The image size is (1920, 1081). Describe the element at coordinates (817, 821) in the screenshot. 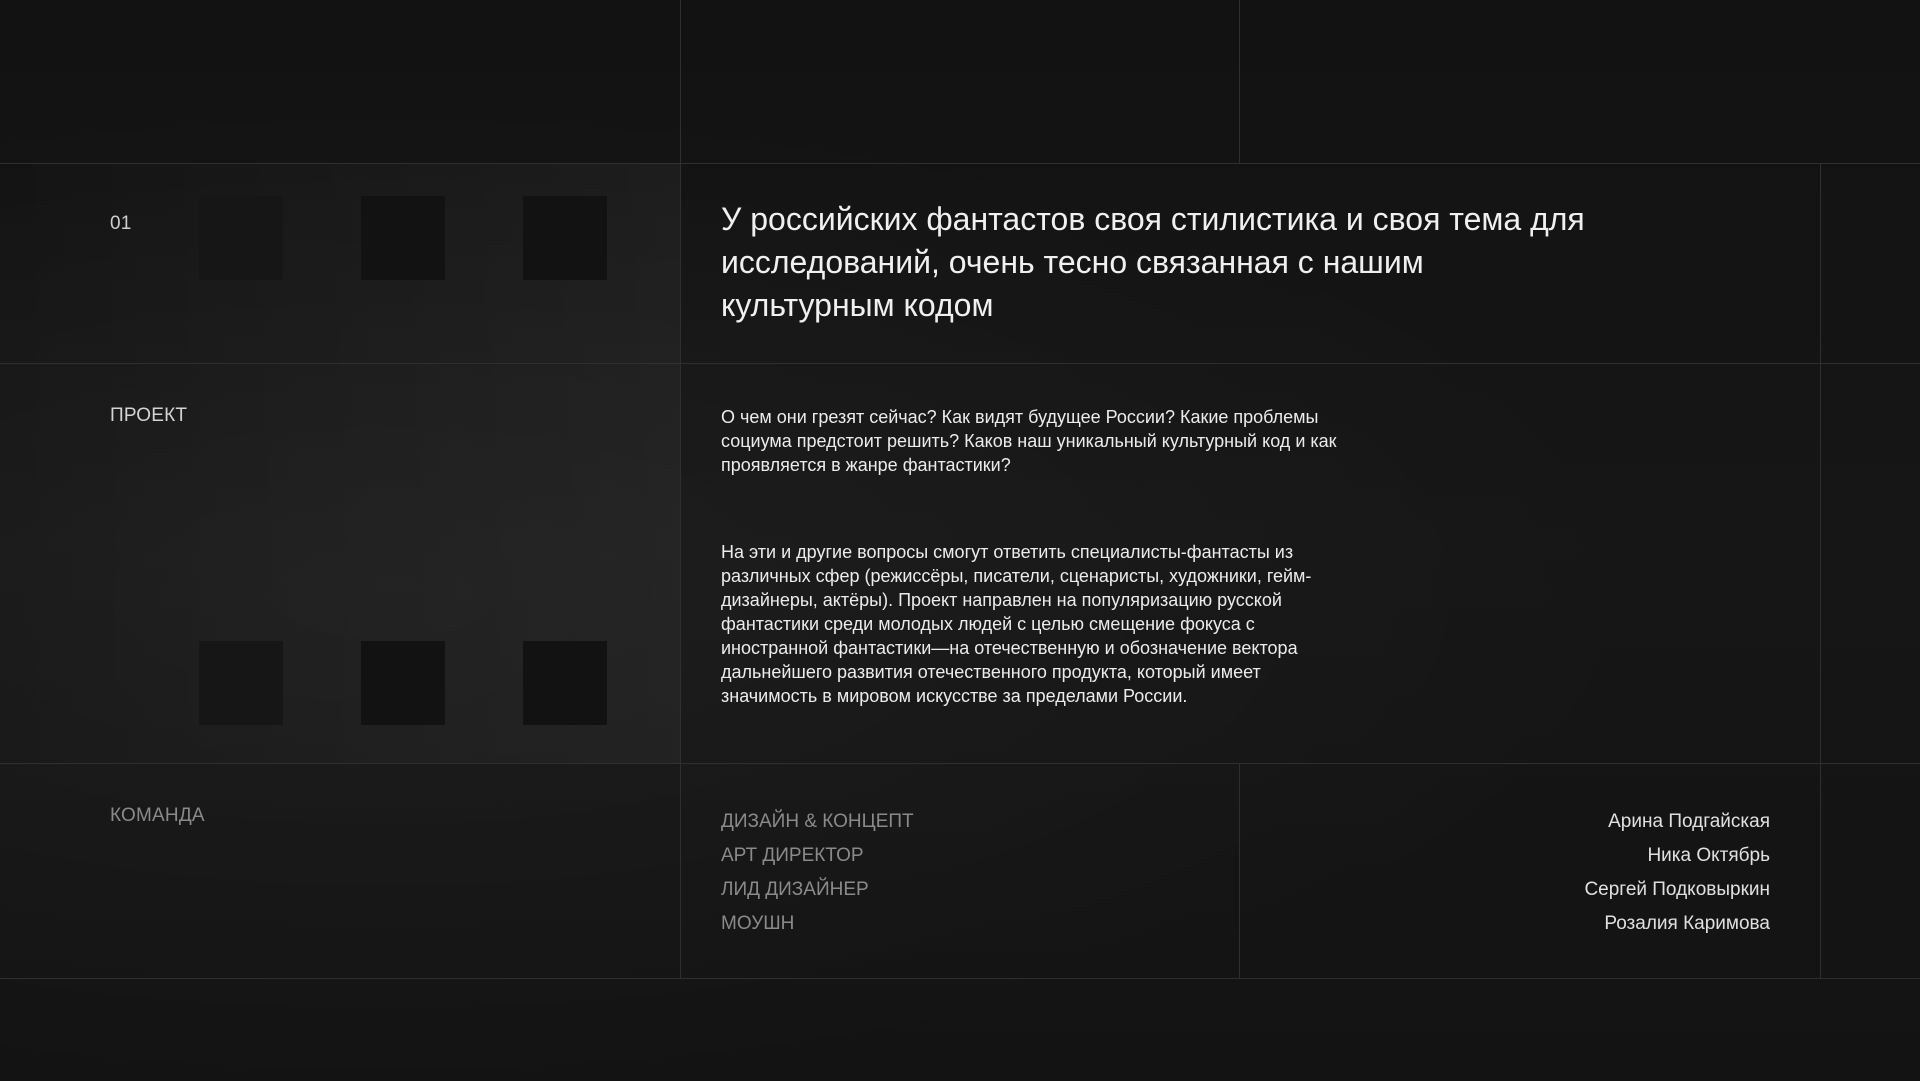

I see `team-role: ДИЗАЙН & КОНЦЕПТ` at that location.